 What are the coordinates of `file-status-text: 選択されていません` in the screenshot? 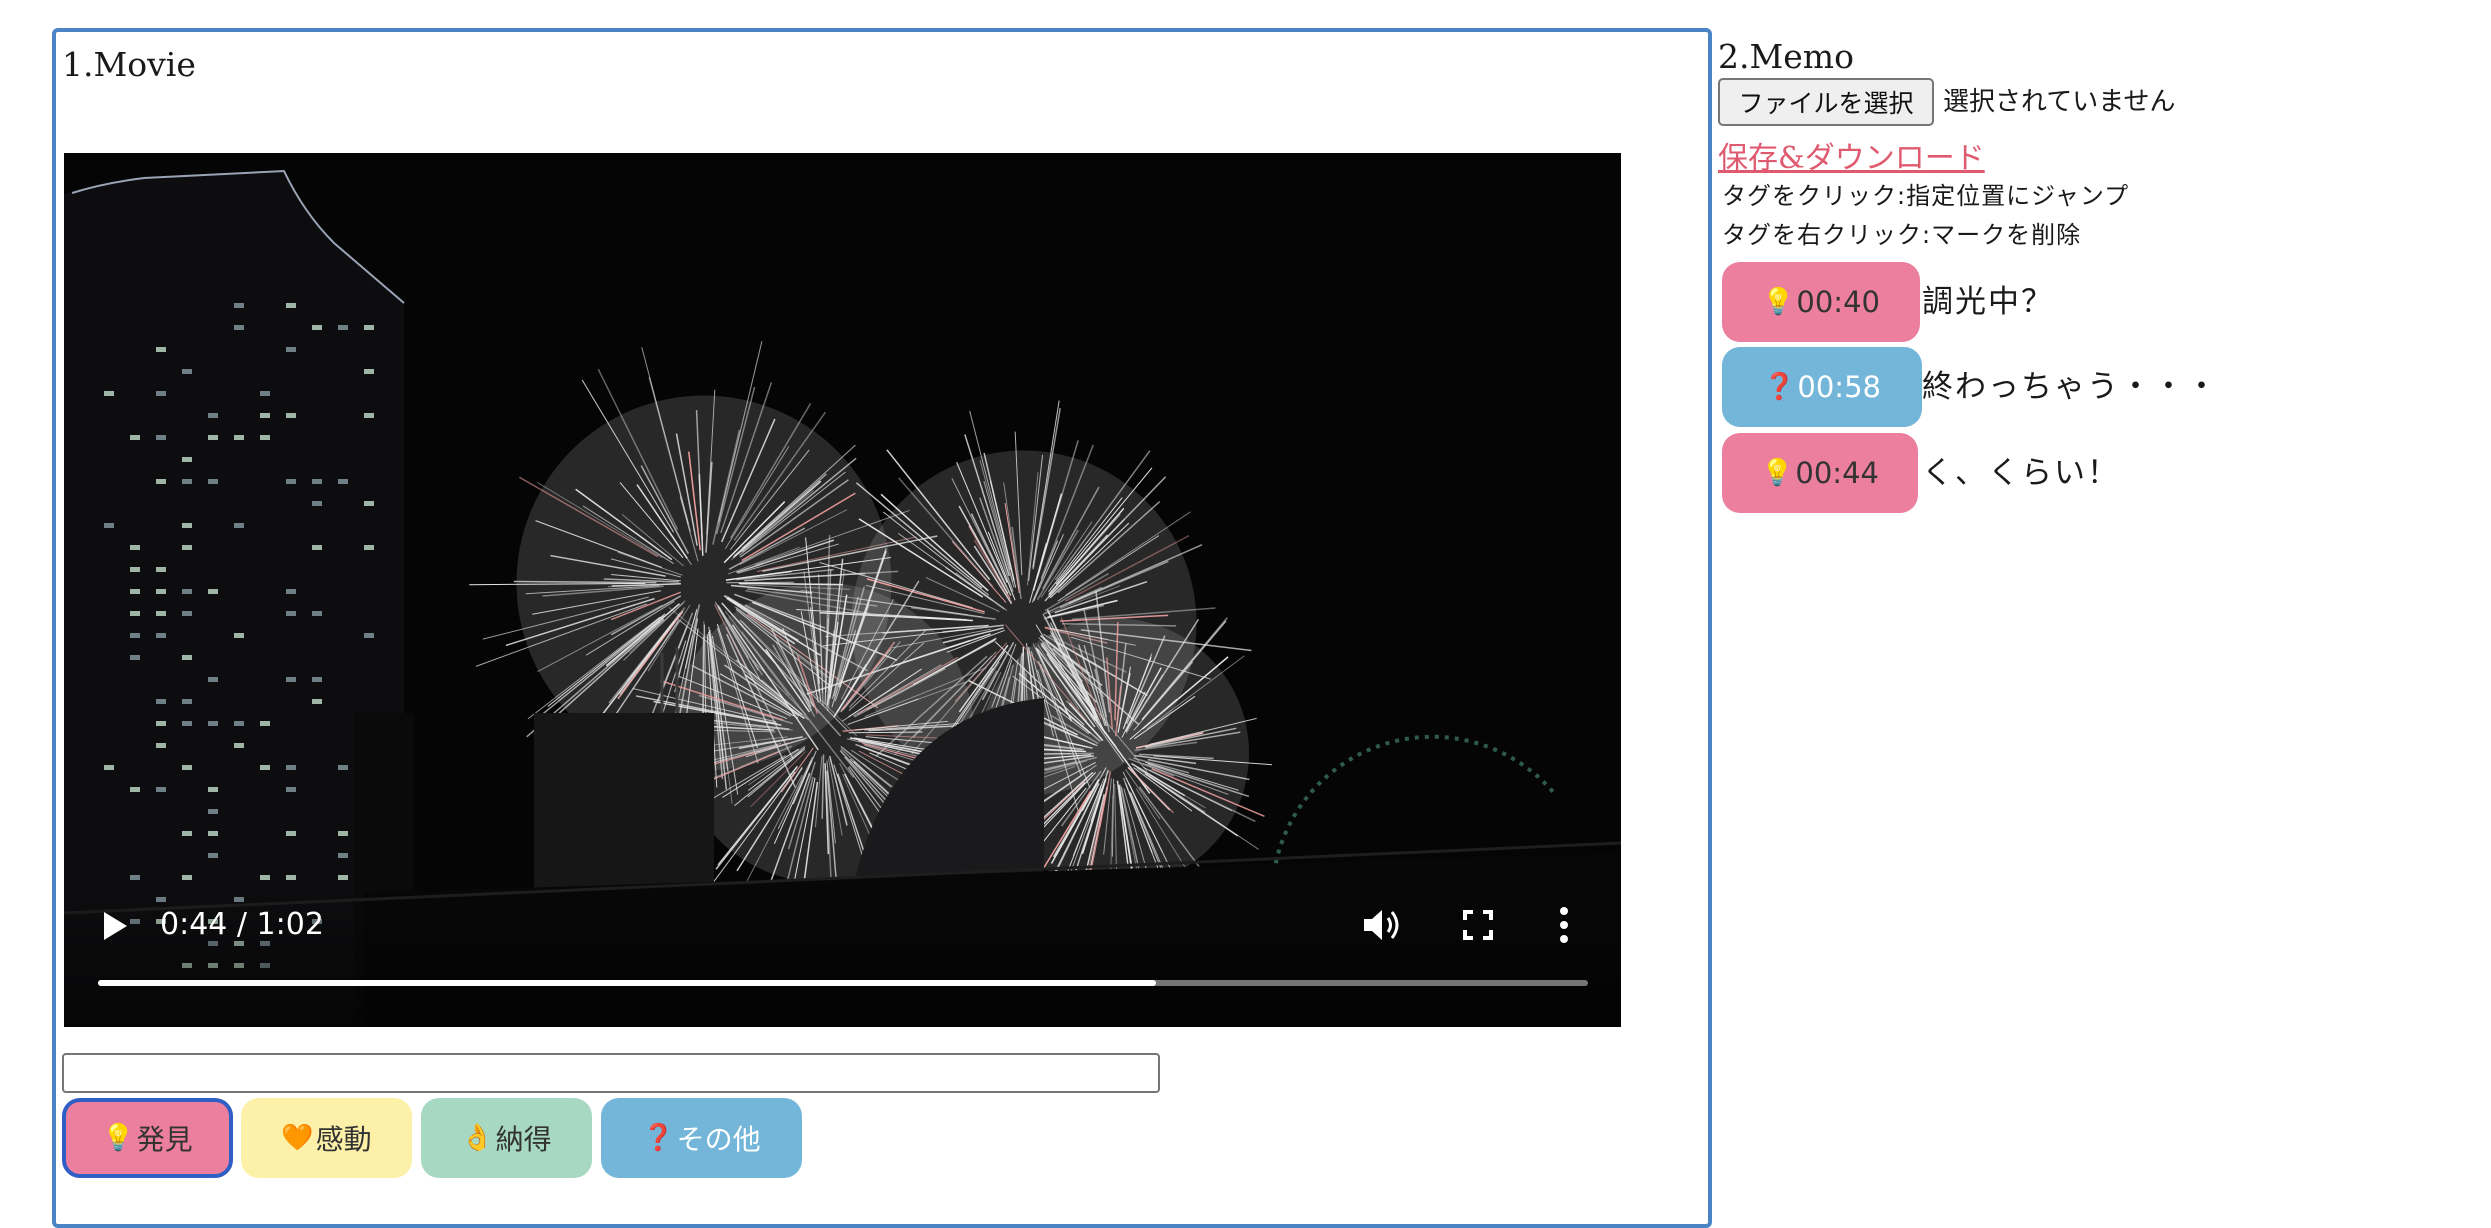 It's located at (2059, 102).